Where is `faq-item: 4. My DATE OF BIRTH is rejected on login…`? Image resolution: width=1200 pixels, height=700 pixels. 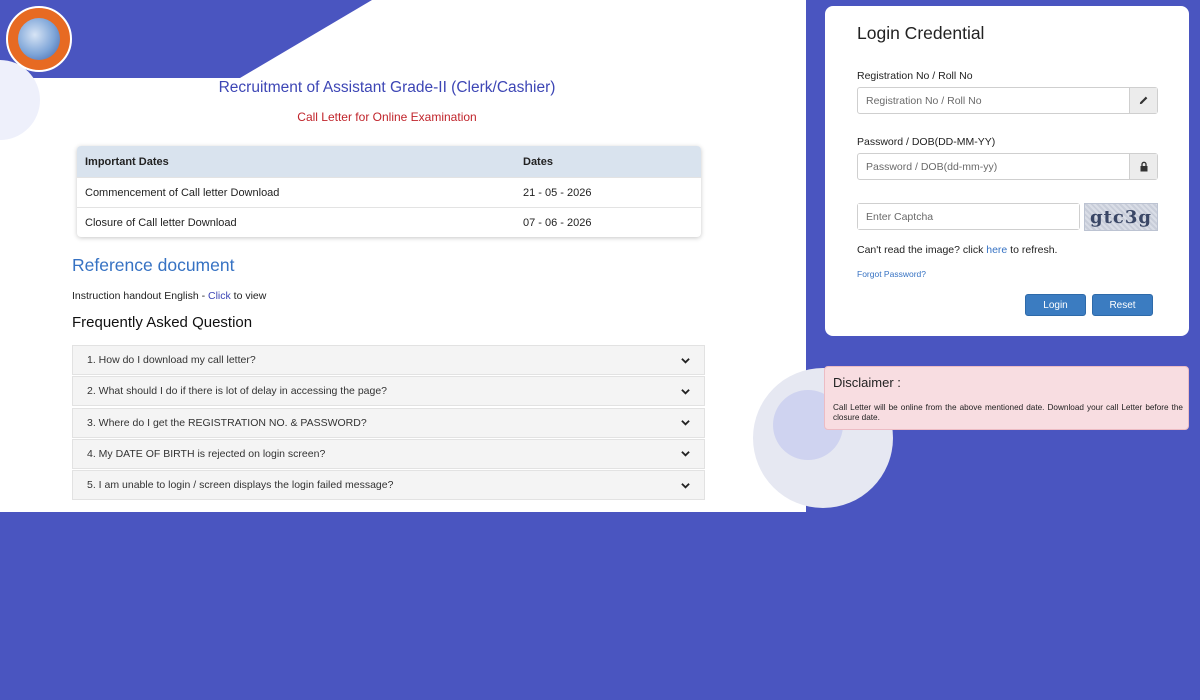 faq-item: 4. My DATE OF BIRTH is rejected on login… is located at coordinates (388, 453).